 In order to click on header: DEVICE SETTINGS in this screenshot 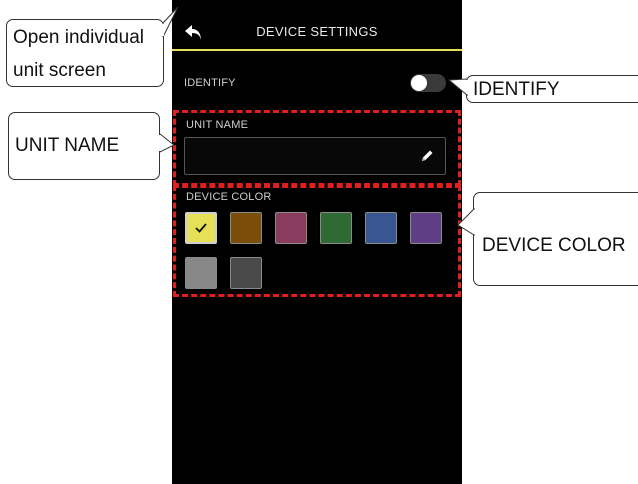, I will do `click(317, 25)`.